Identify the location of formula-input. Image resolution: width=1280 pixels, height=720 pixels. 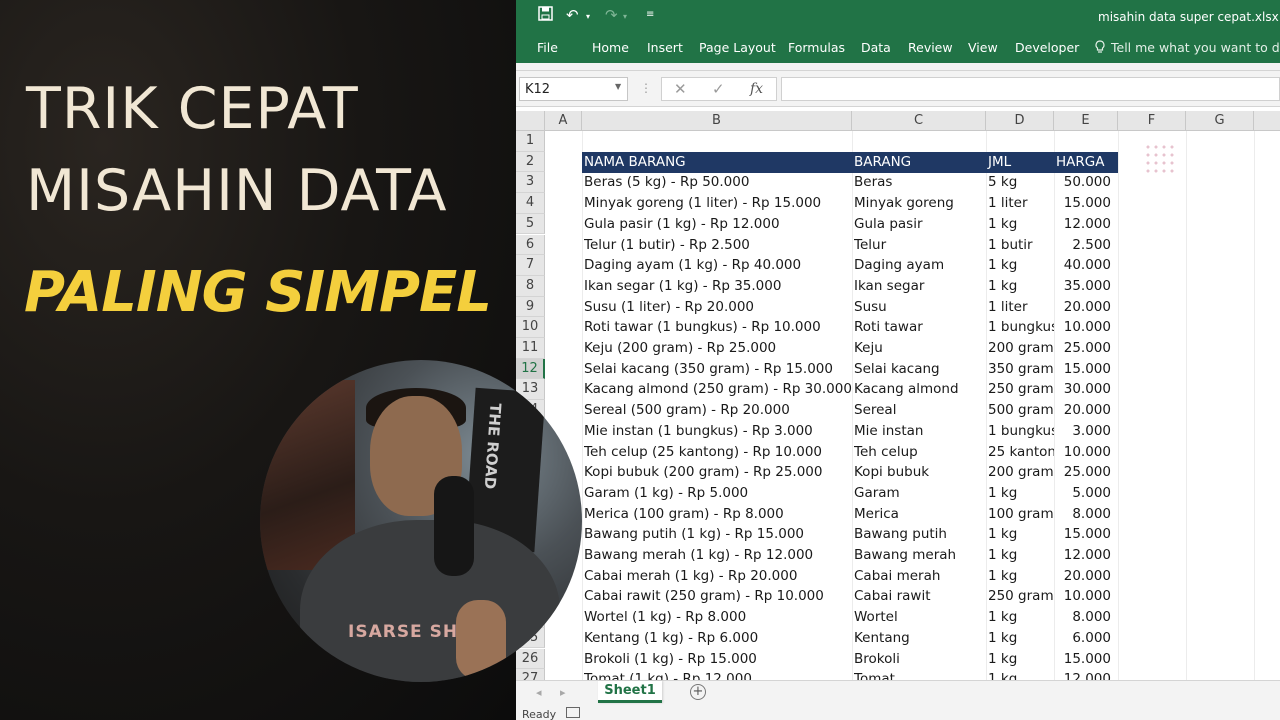
(1030, 89).